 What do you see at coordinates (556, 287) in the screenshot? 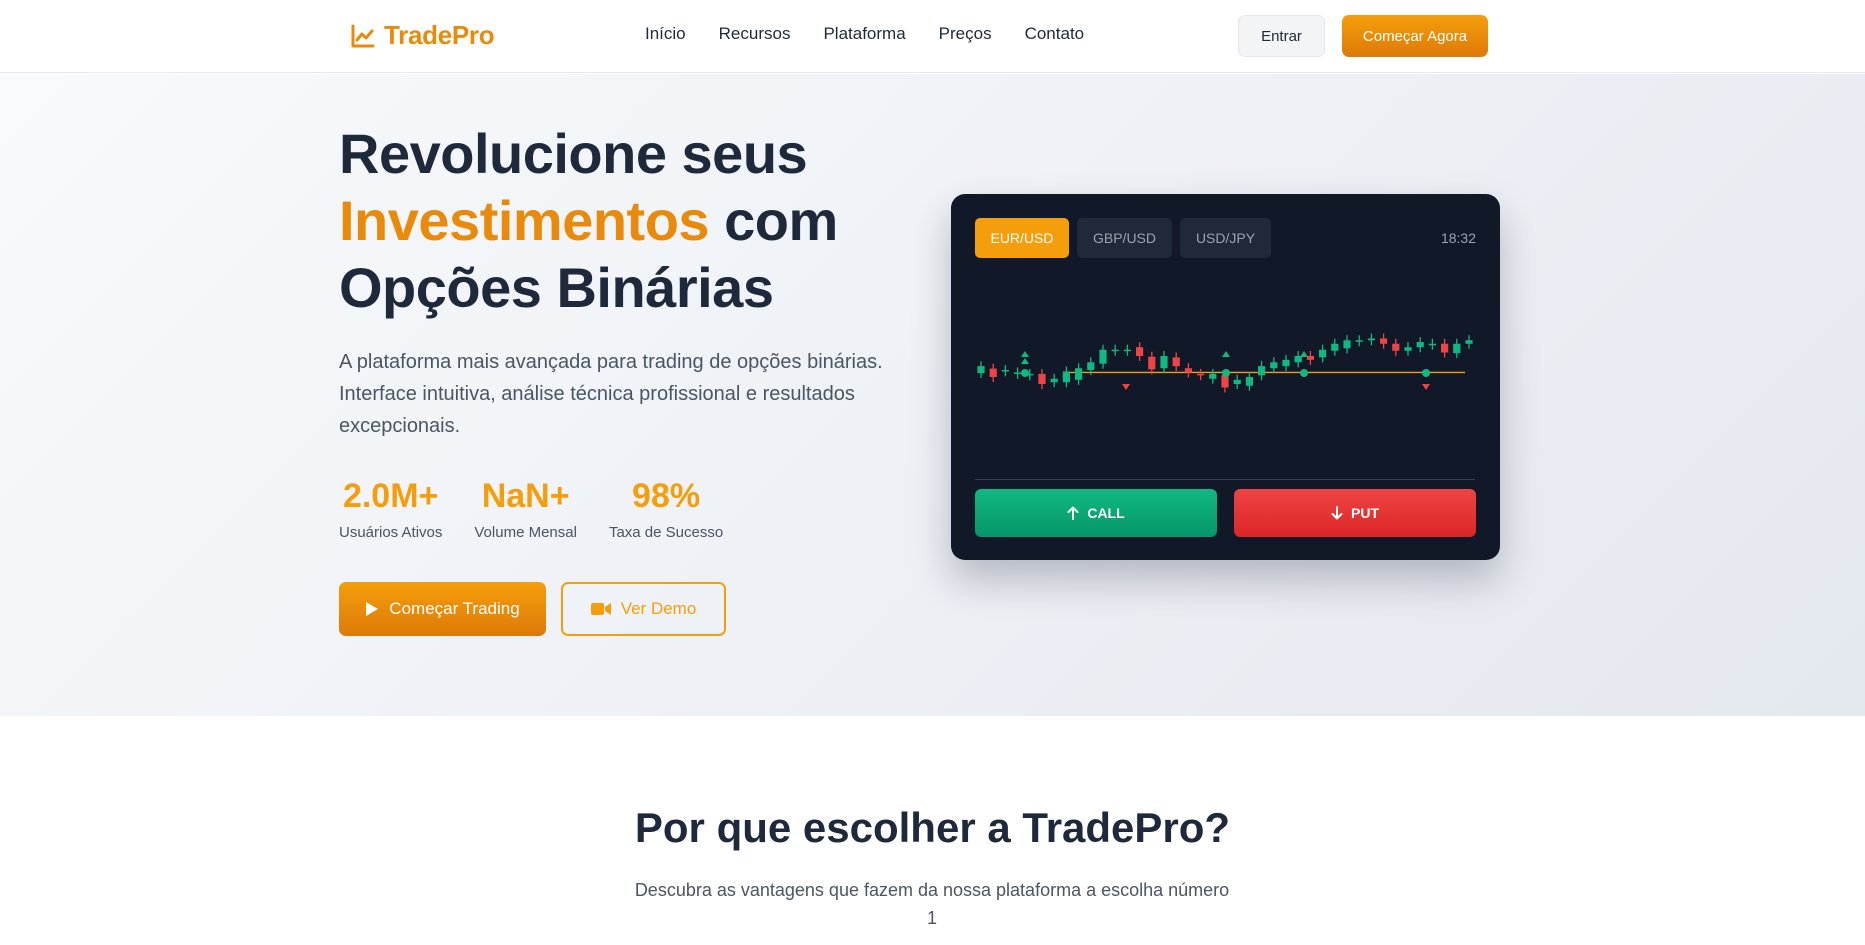
I see `hero-title-part3: Opções Binárias` at bounding box center [556, 287].